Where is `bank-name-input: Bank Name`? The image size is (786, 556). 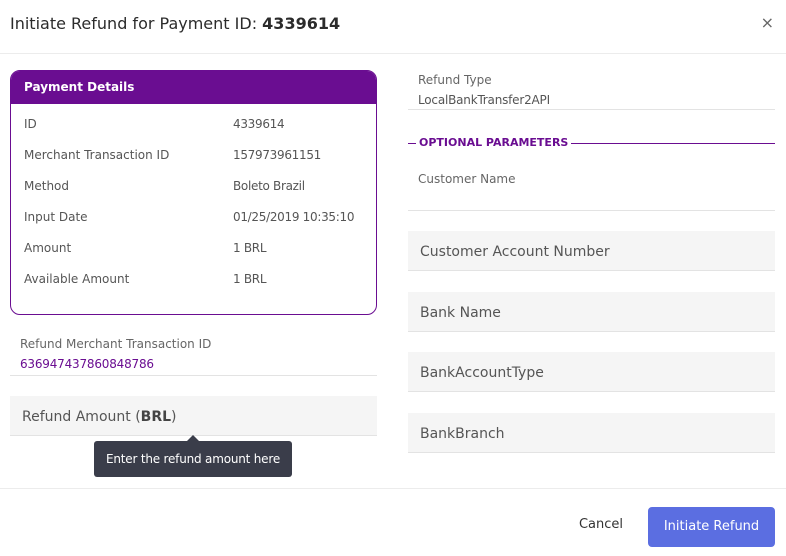 bank-name-input: Bank Name is located at coordinates (591, 312).